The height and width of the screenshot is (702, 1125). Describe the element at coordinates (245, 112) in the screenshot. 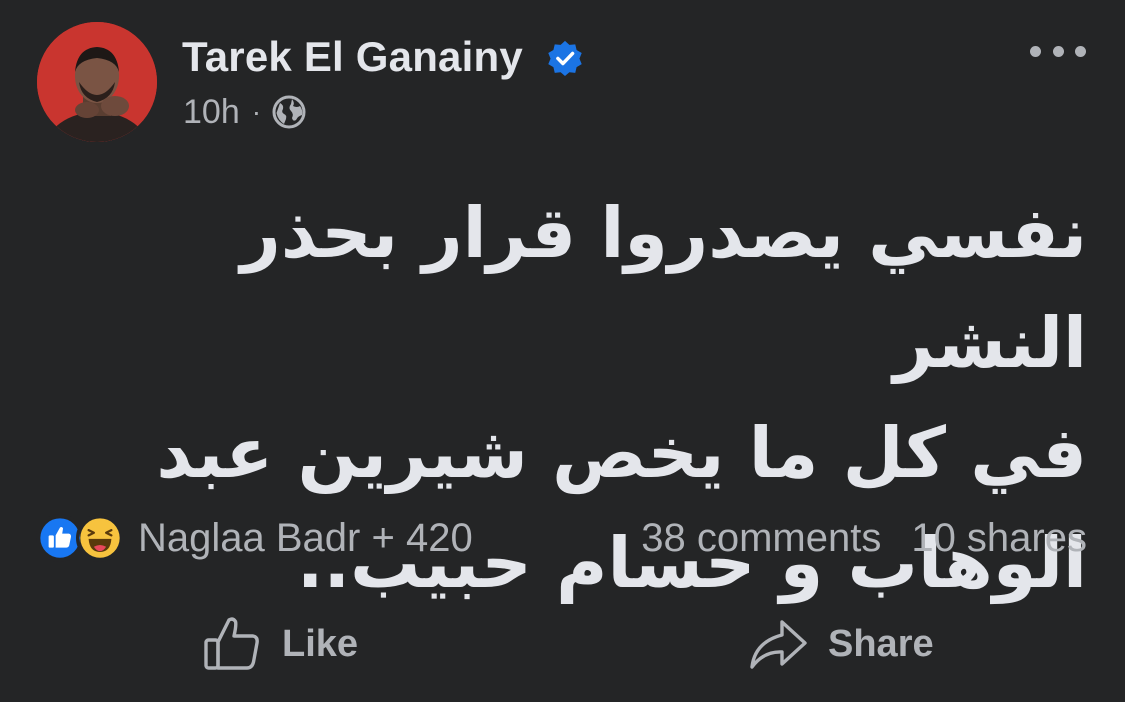

I see `post-meta: 10h ·` at that location.